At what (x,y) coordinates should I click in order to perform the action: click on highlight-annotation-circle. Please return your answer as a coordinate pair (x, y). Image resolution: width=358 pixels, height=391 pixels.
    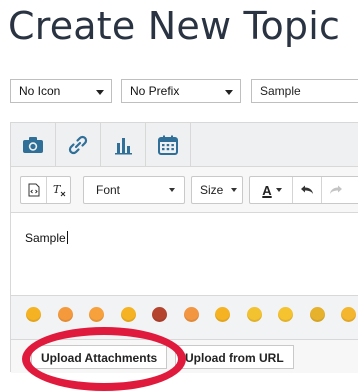
    Looking at the image, I should click on (104, 359).